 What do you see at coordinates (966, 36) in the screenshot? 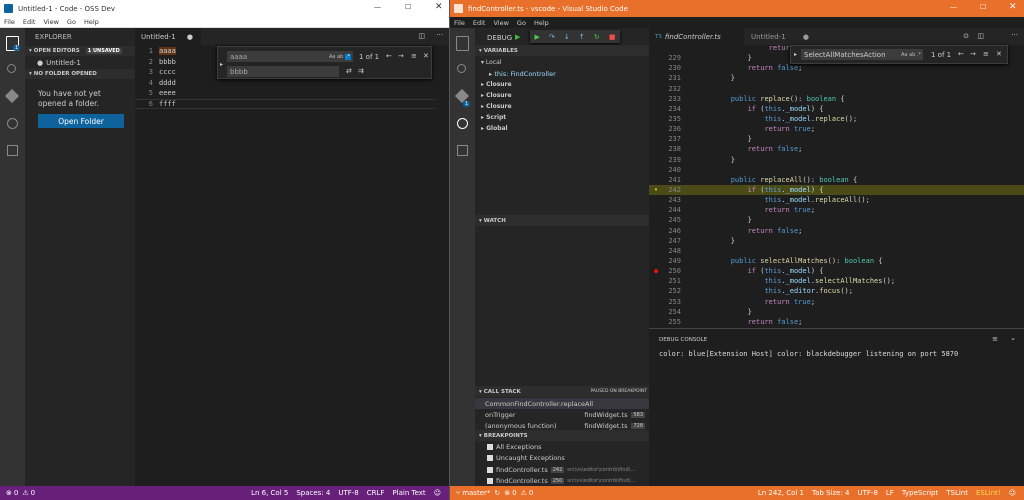
I see `open-changes-icon: ⊙` at bounding box center [966, 36].